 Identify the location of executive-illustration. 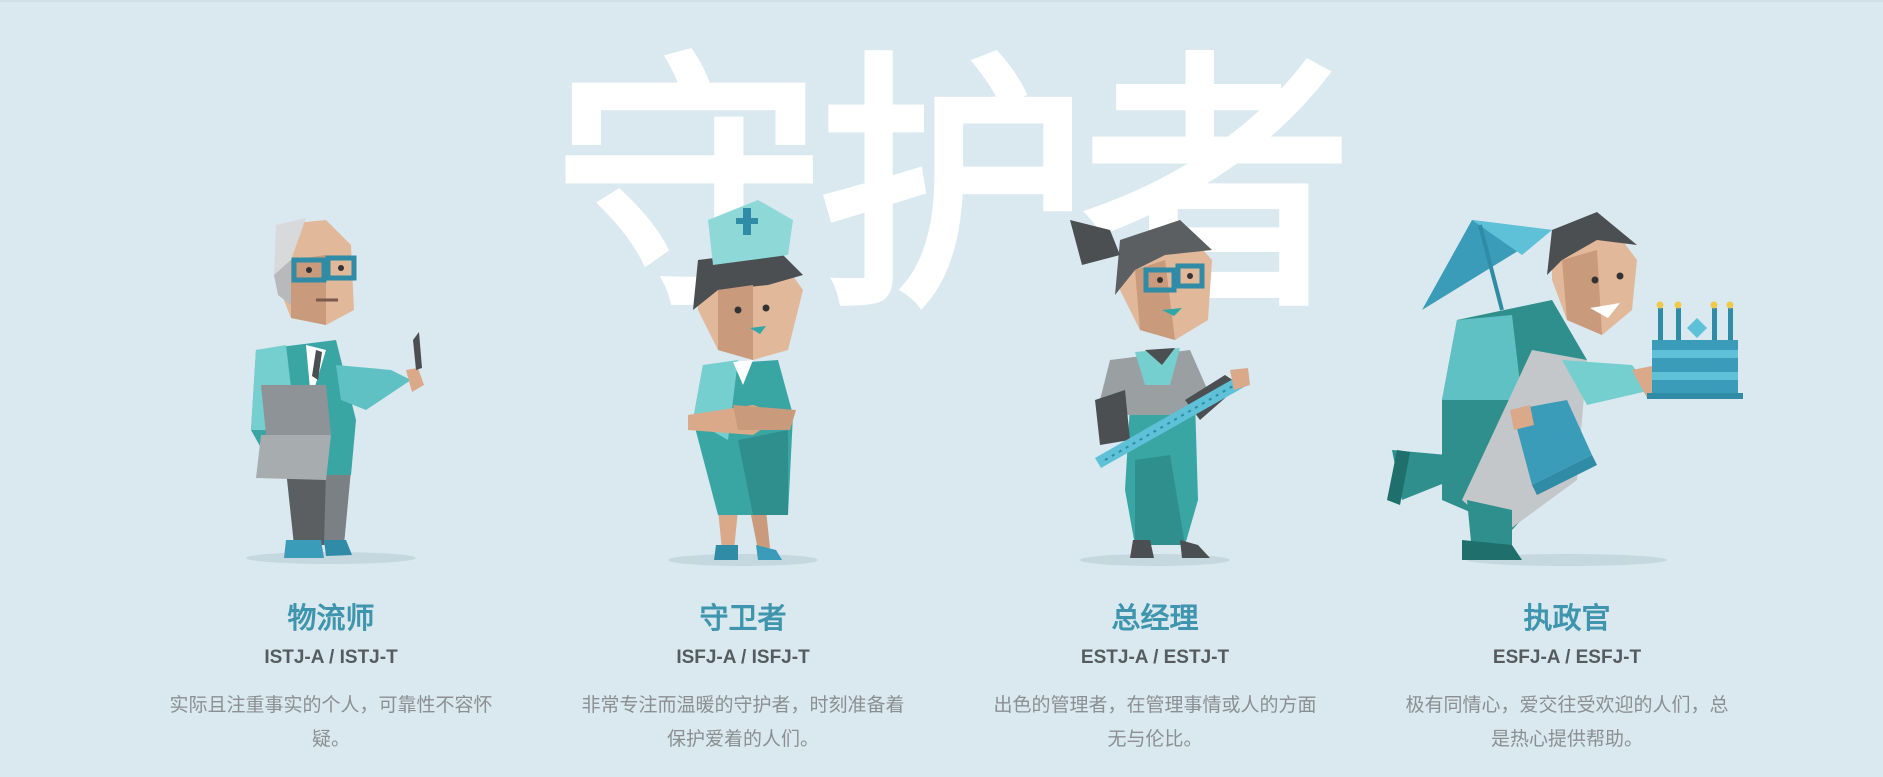
(1155, 385).